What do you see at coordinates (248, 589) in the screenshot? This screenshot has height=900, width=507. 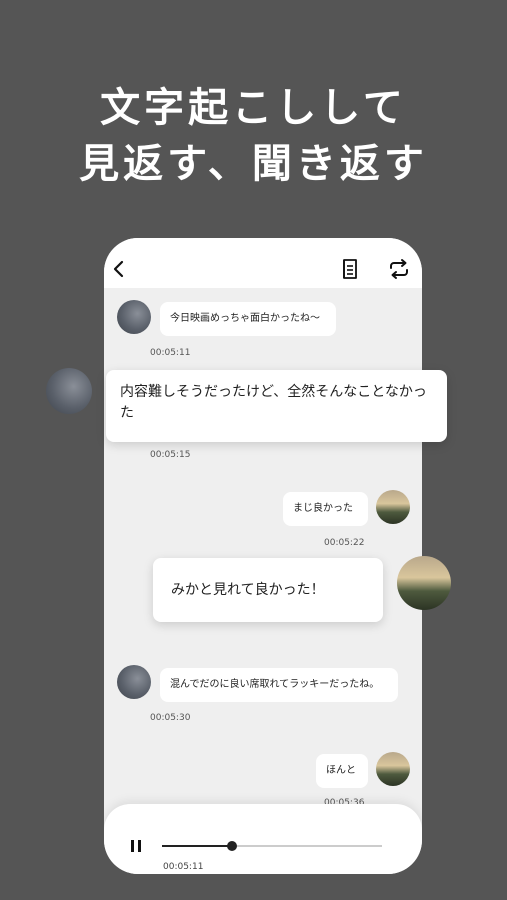 I see `message-text: みかと見れて良かった！` at bounding box center [248, 589].